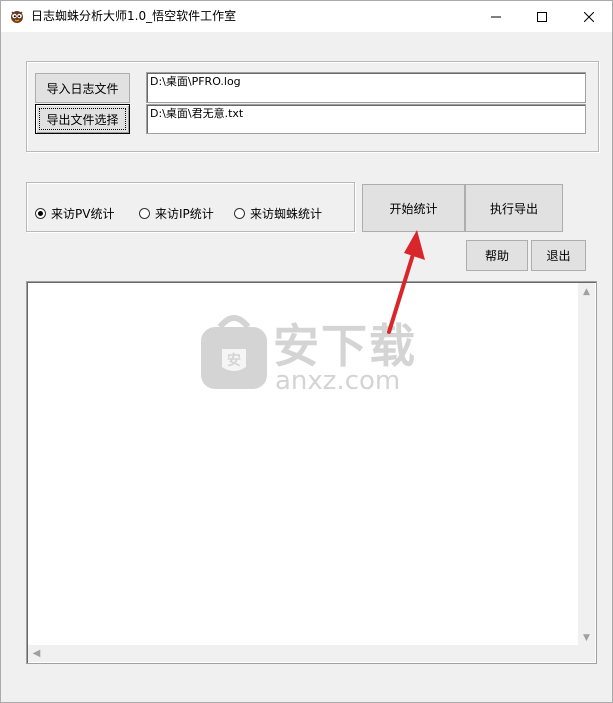  I want to click on maximize-button, so click(542, 16).